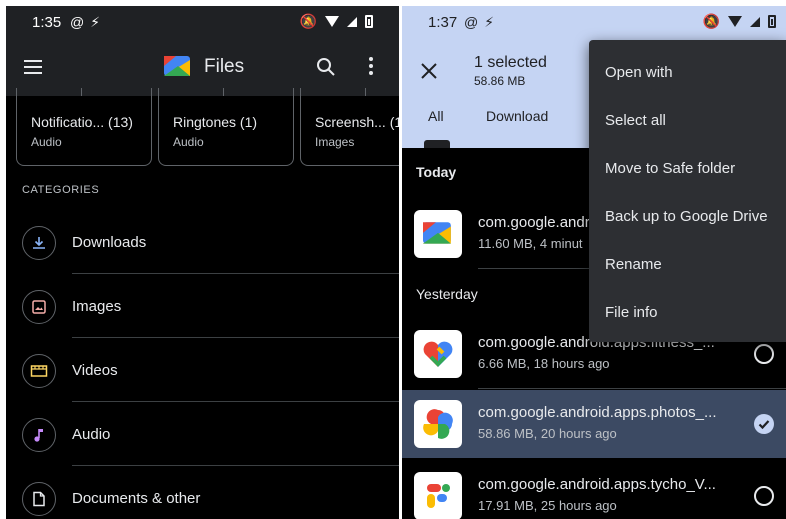 The image size is (786, 519). I want to click on file-meta: 17.91 MB, 25 hours ago, so click(547, 505).